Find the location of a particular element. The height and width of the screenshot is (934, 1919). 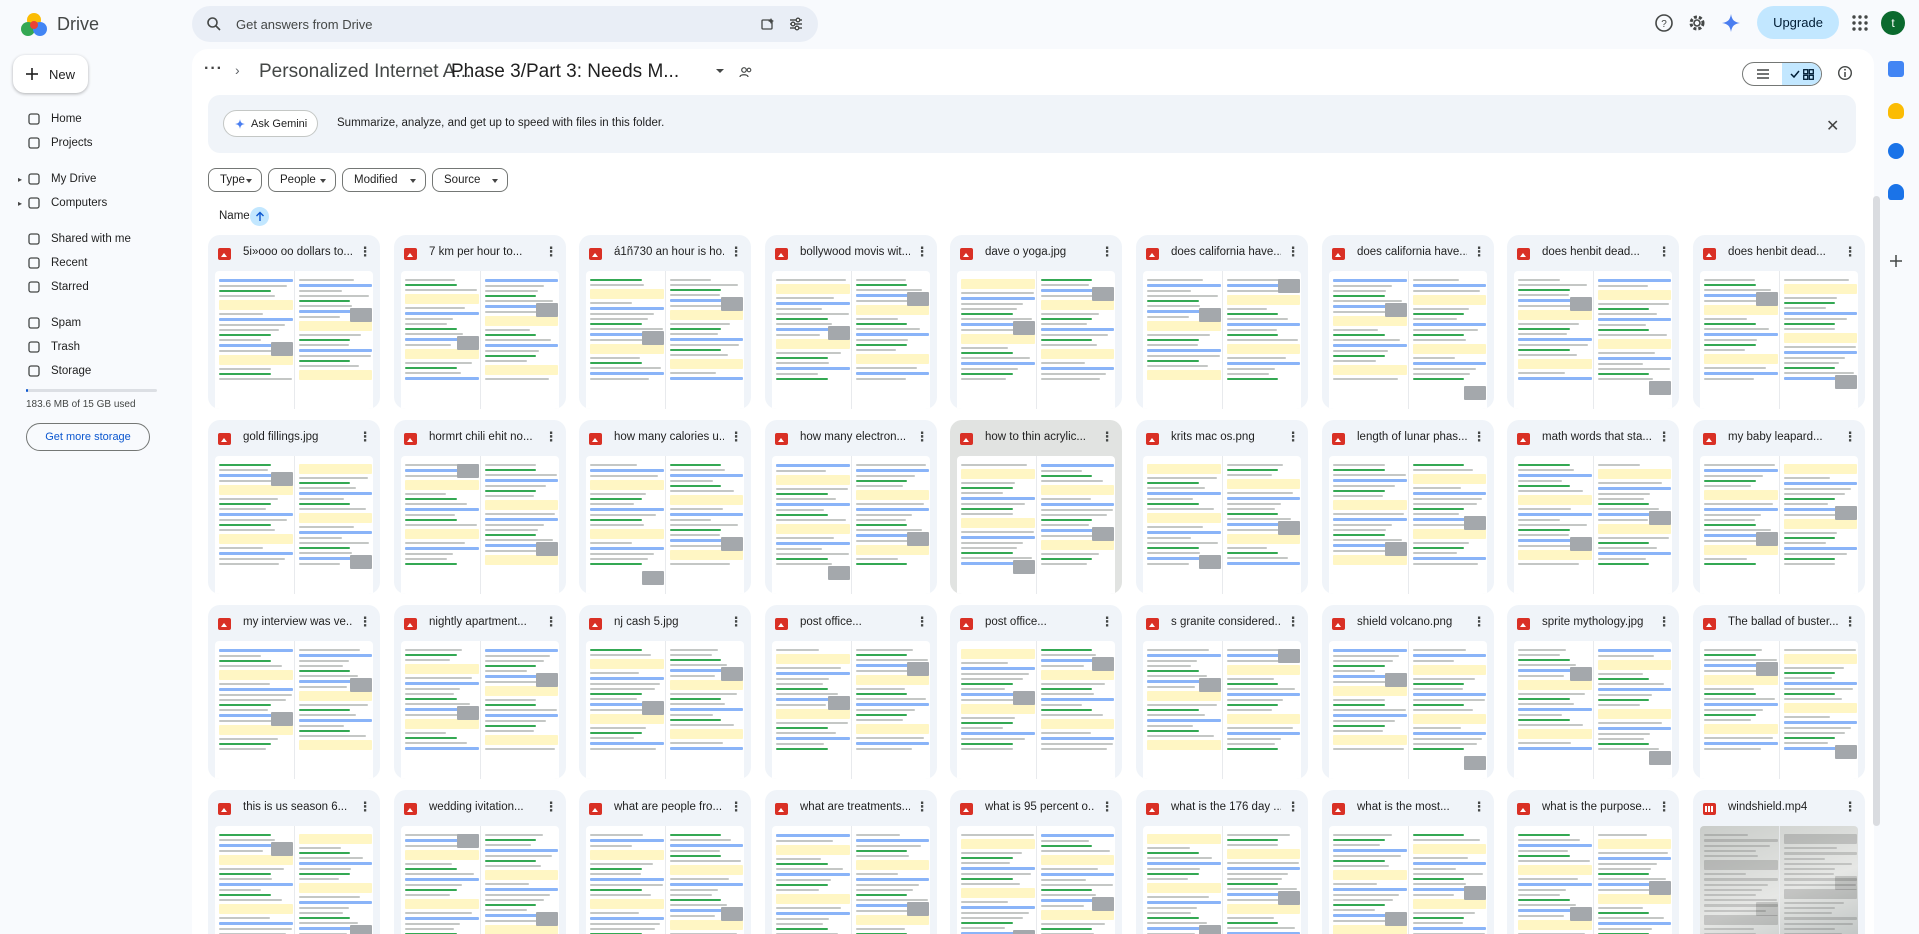

sidebar-item-my-drive: ▸ My Drive is located at coordinates (95, 179).